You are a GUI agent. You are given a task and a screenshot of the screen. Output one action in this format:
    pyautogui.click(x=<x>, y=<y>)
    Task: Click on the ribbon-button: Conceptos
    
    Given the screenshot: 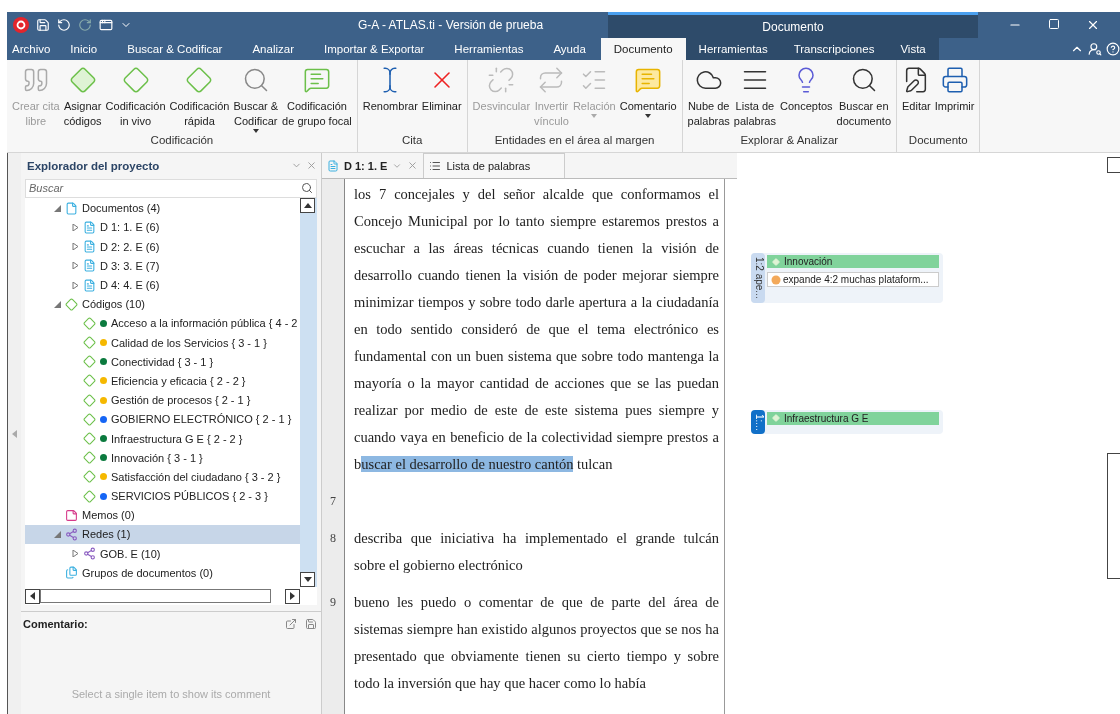 What is the action you would take?
    pyautogui.click(x=806, y=99)
    